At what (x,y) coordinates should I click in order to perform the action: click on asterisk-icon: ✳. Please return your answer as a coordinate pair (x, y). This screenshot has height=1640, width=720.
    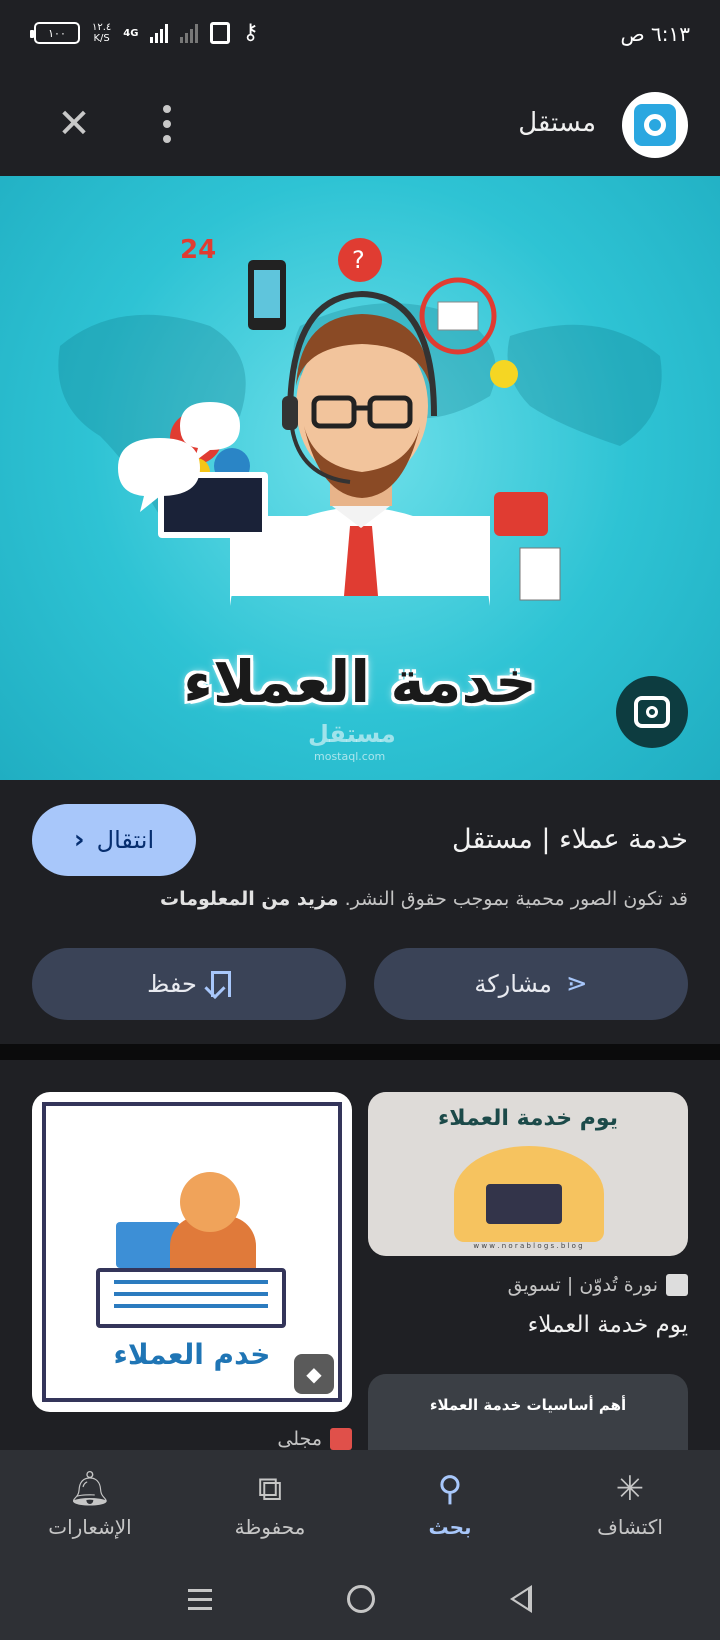
    Looking at the image, I should click on (630, 1489).